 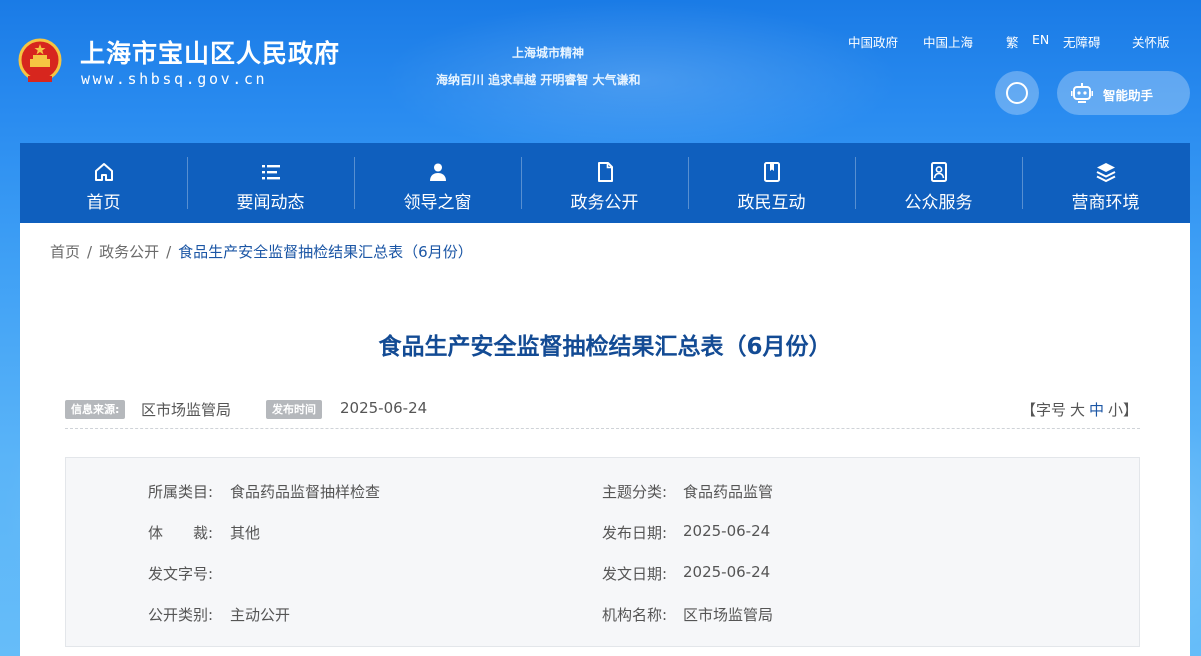 What do you see at coordinates (181, 533) in the screenshot?
I see `info-key: 体 裁:` at bounding box center [181, 533].